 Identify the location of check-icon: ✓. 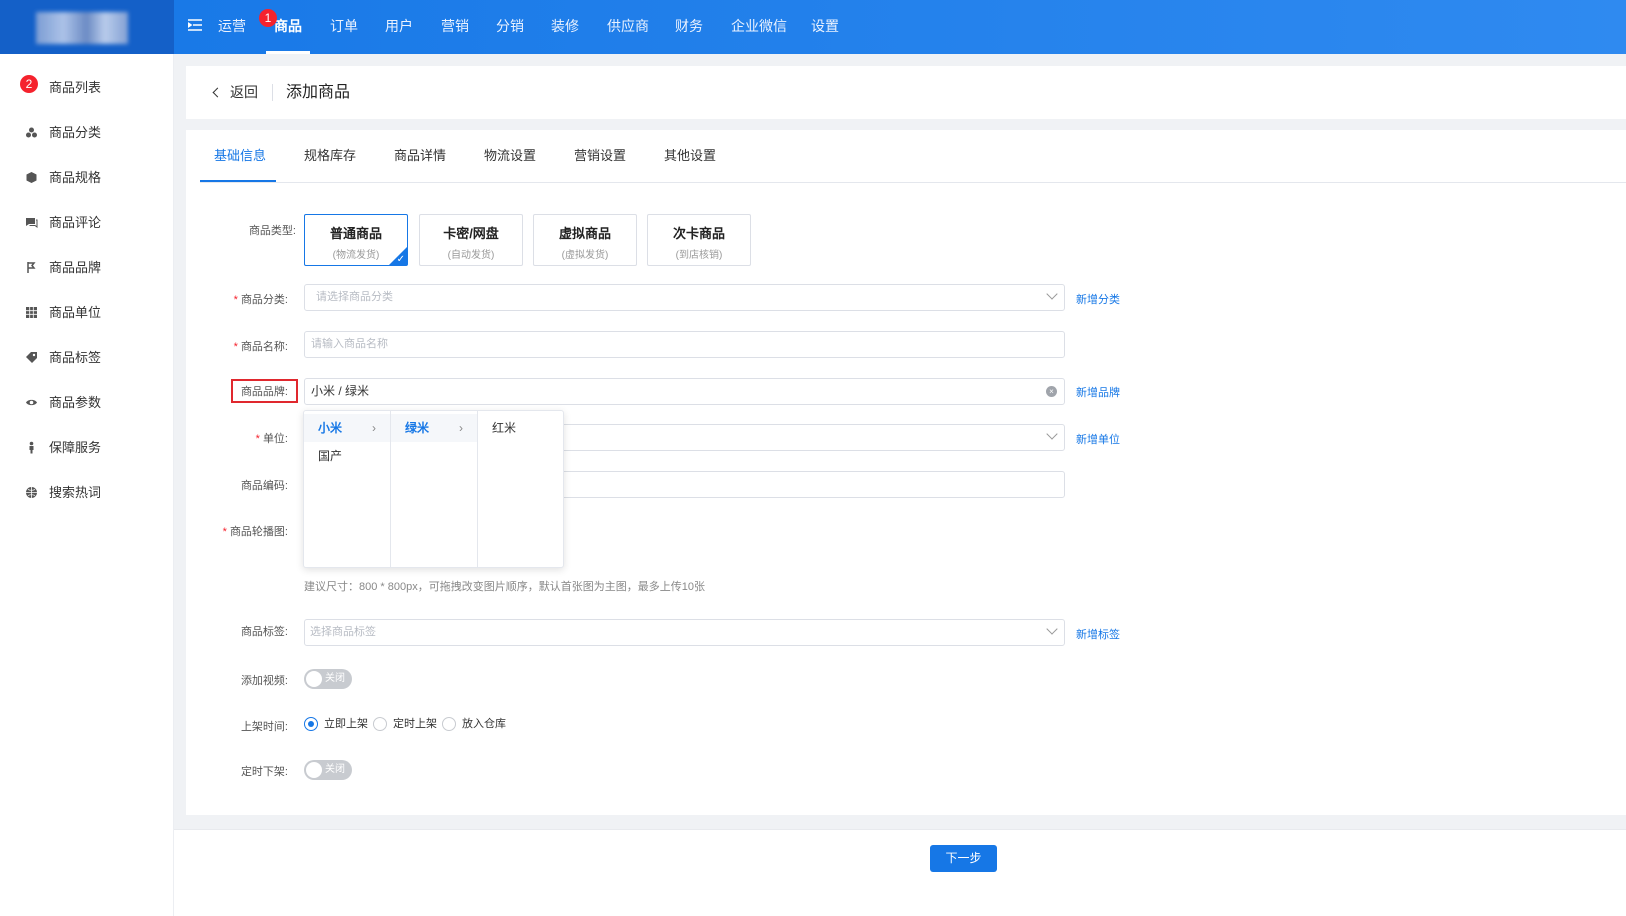
(400, 259).